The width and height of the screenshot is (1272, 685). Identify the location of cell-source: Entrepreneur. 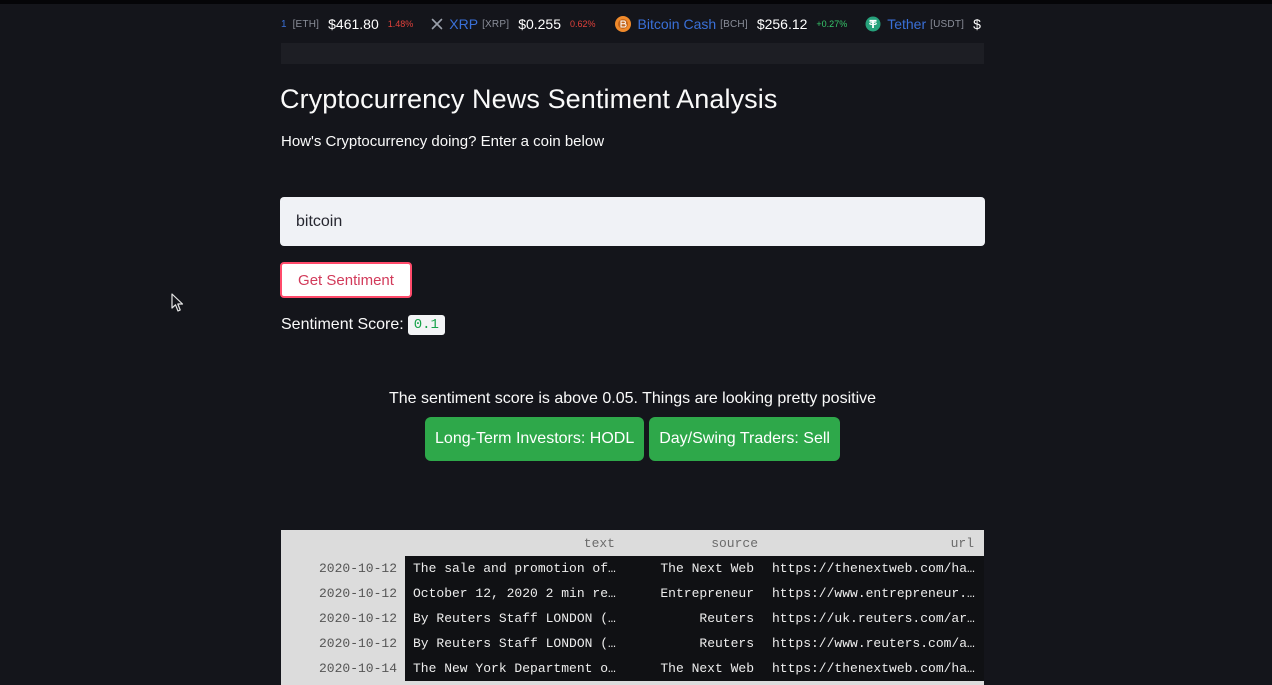
(696, 593).